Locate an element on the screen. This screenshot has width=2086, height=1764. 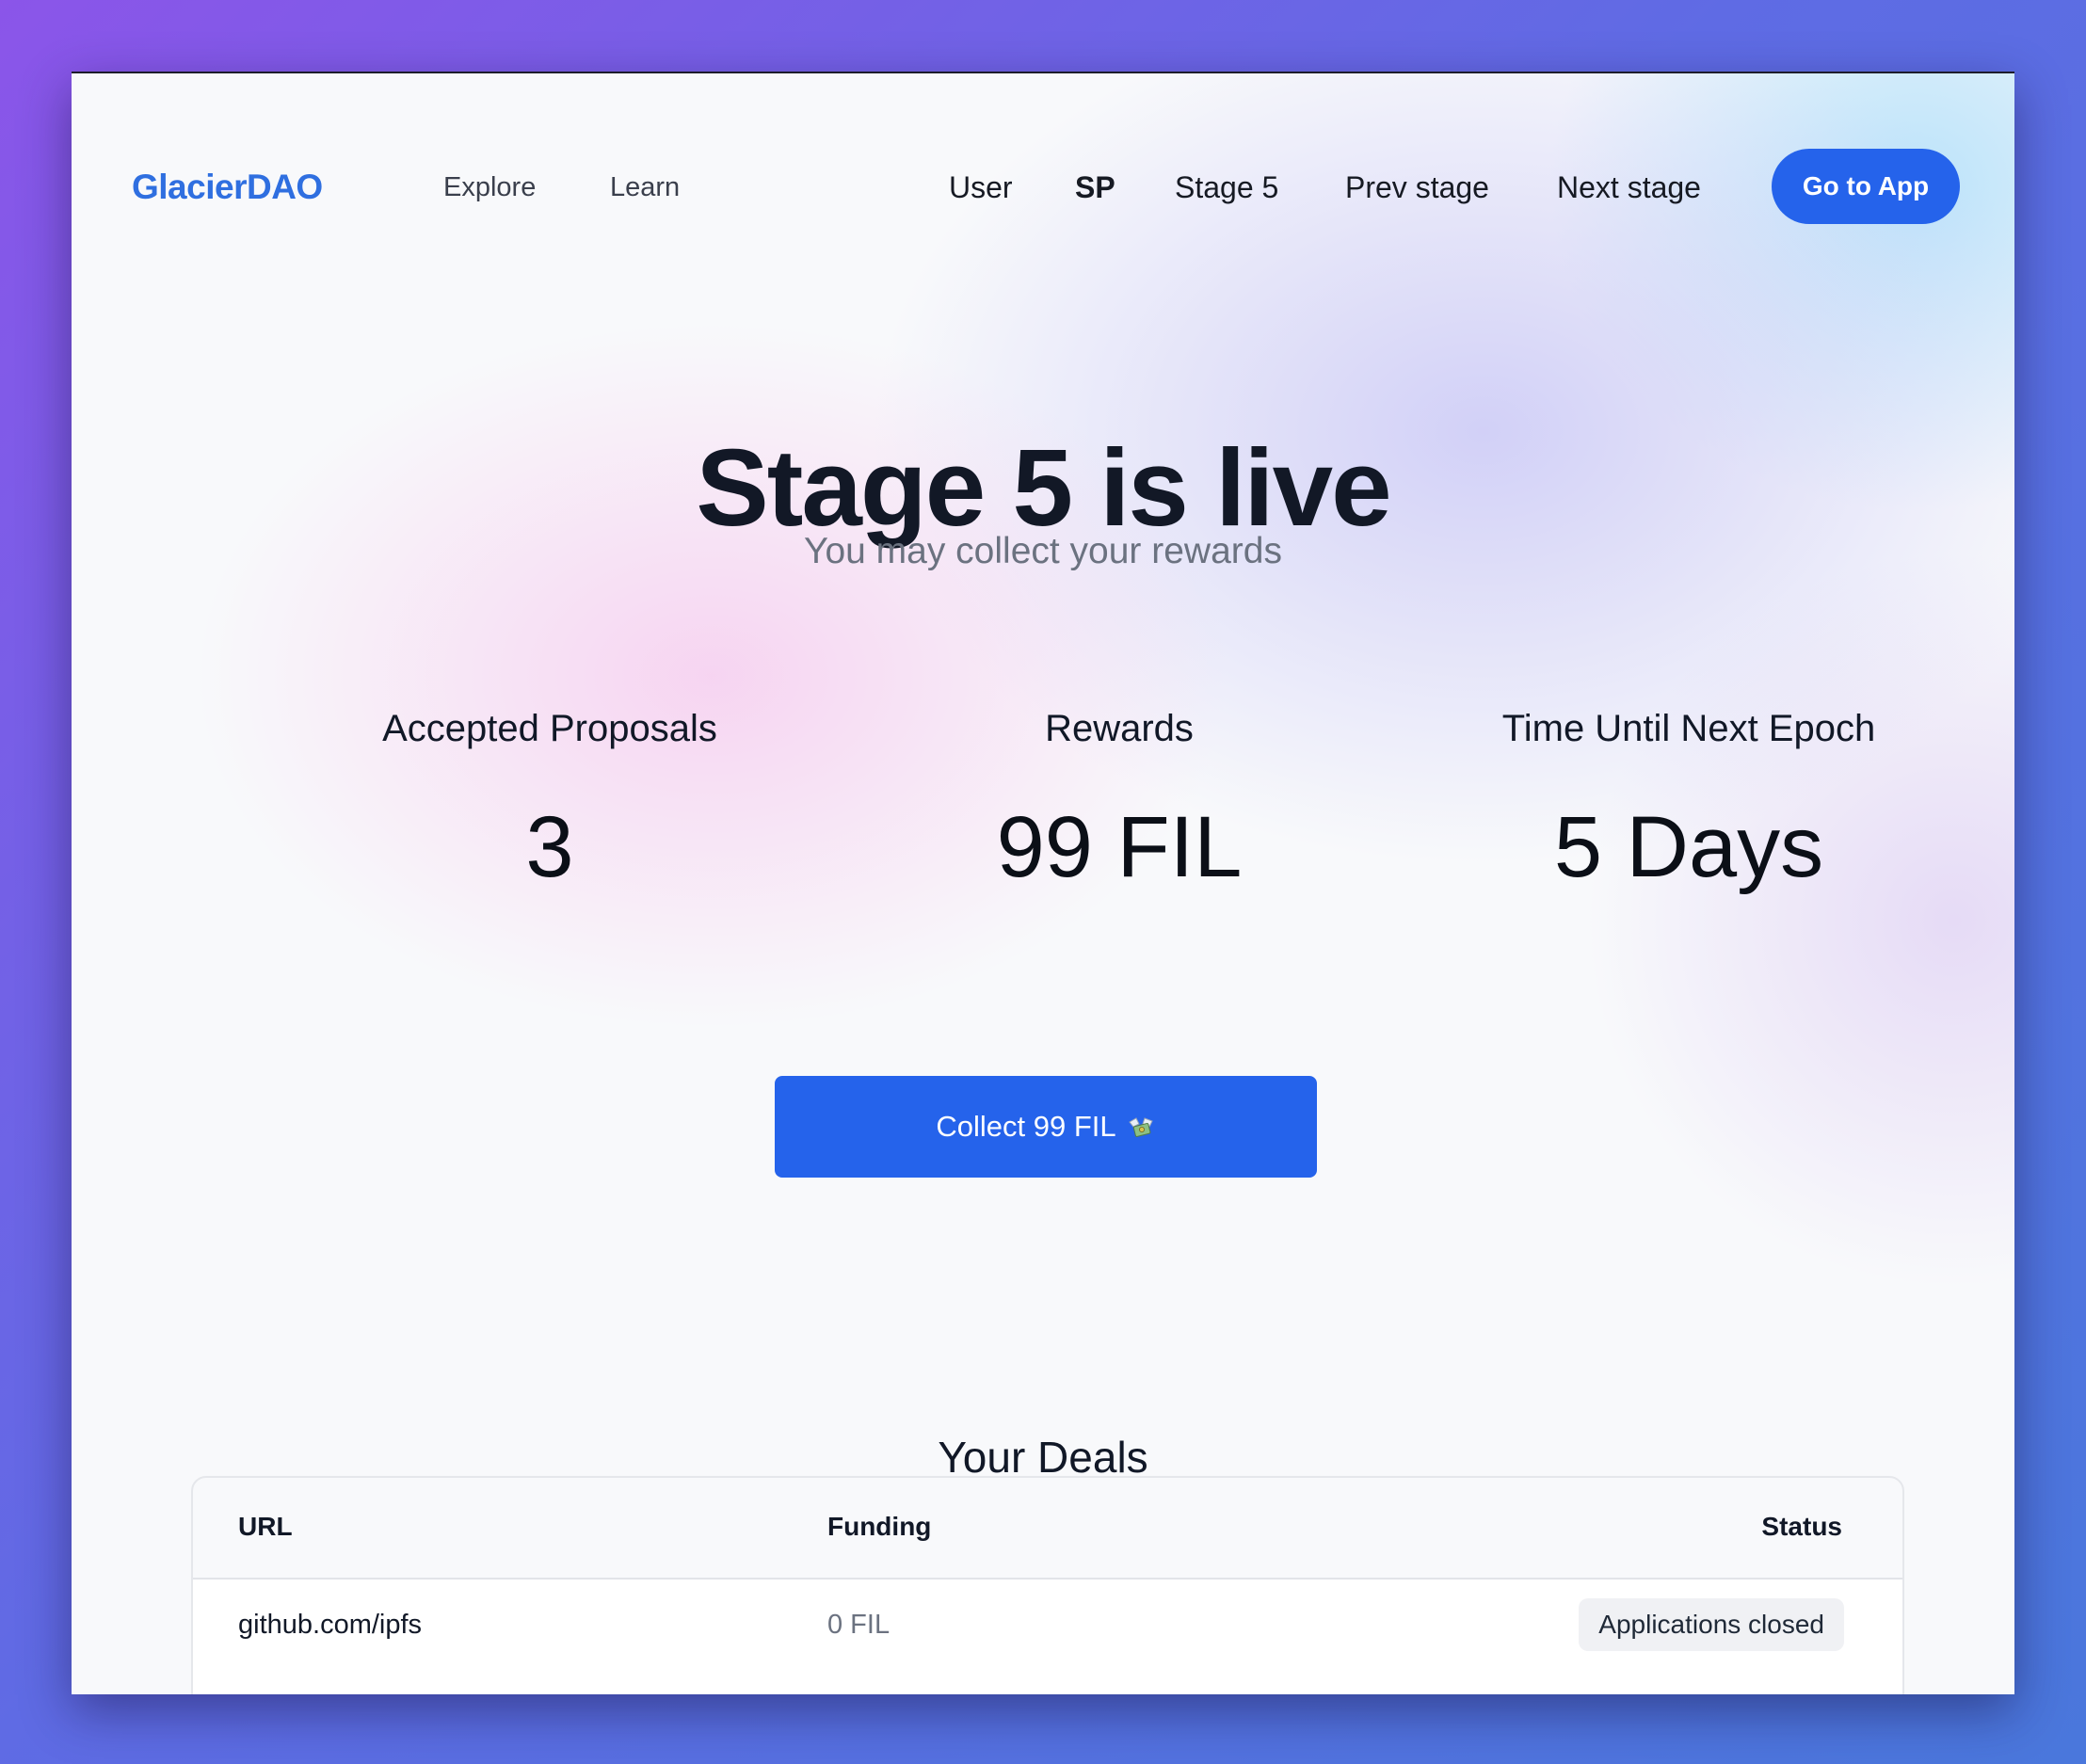
nav-user: User is located at coordinates (981, 187).